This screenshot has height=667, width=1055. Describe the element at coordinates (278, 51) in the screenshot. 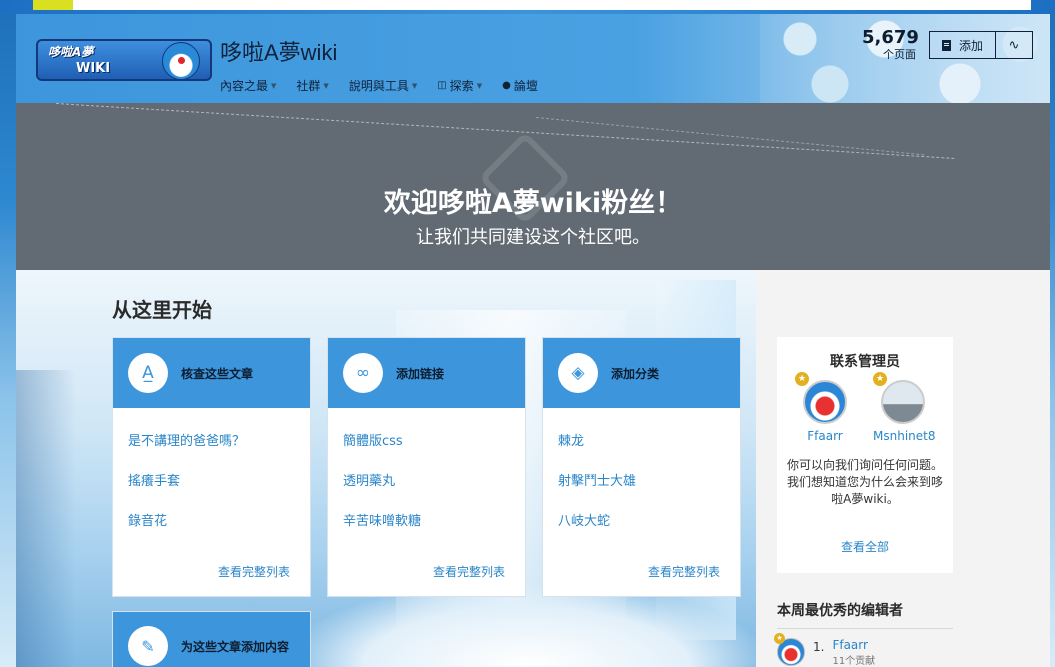

I see `site-title: 哆啦A夢wiki` at that location.